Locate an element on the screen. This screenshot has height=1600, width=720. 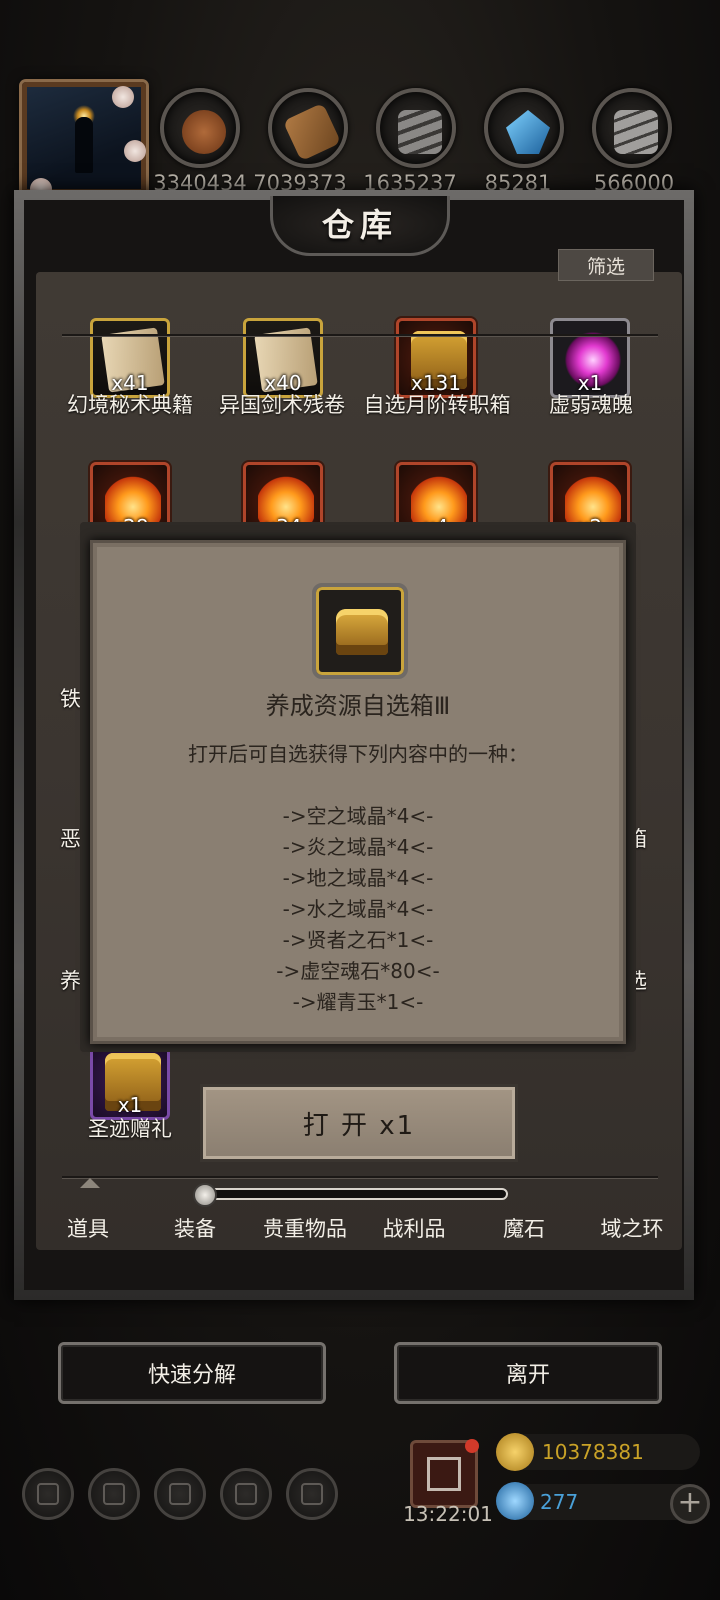
item-slot: x40 is located at coordinates (283, 358).